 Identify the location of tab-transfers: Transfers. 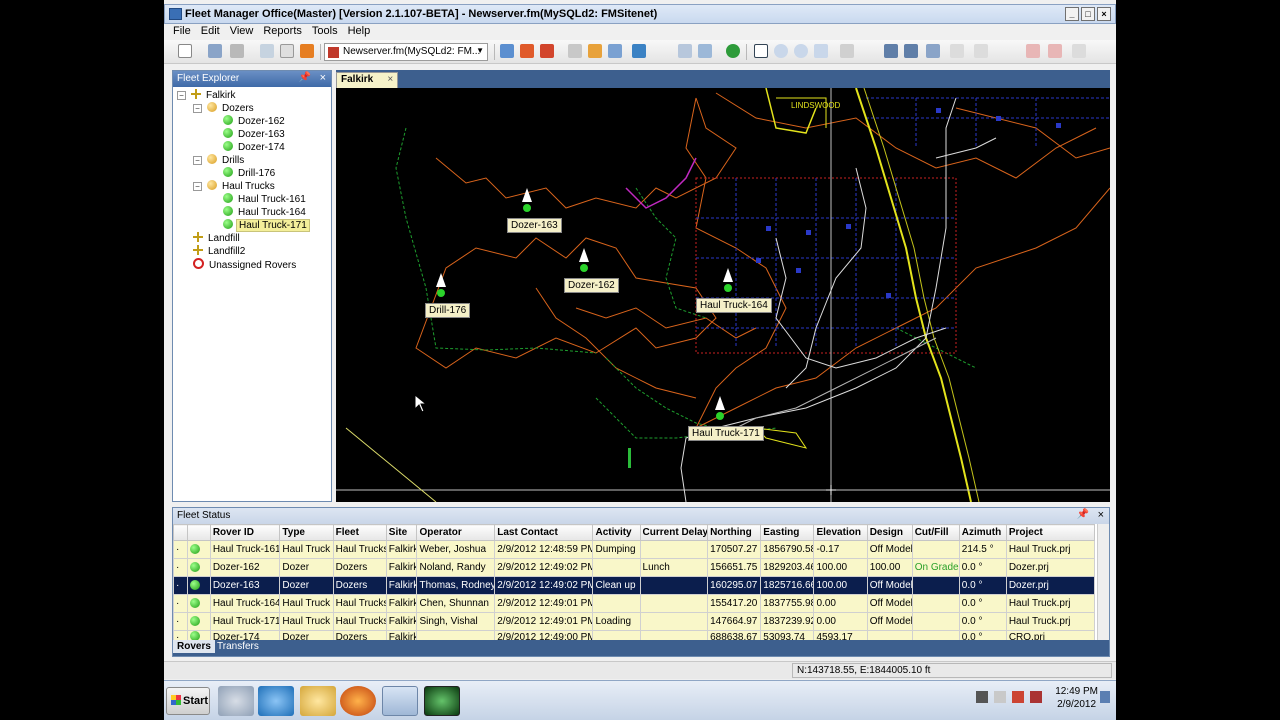
(238, 646).